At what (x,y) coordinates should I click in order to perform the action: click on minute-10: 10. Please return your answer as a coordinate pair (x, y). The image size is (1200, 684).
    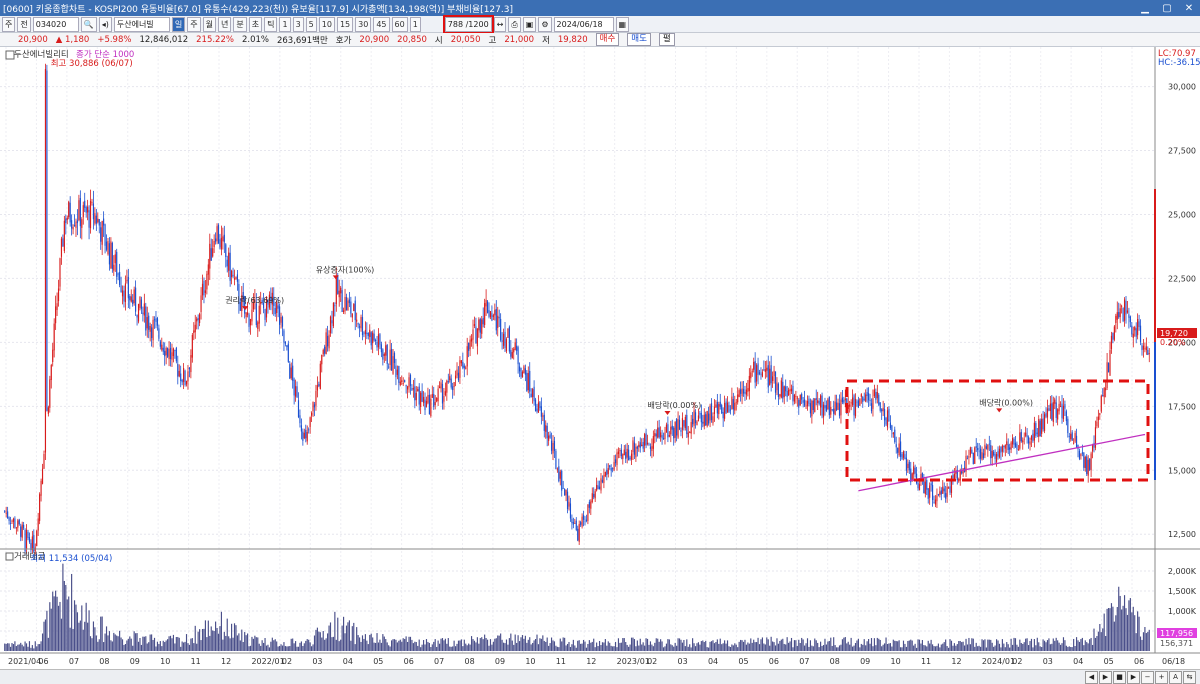
    Looking at the image, I should click on (326, 24).